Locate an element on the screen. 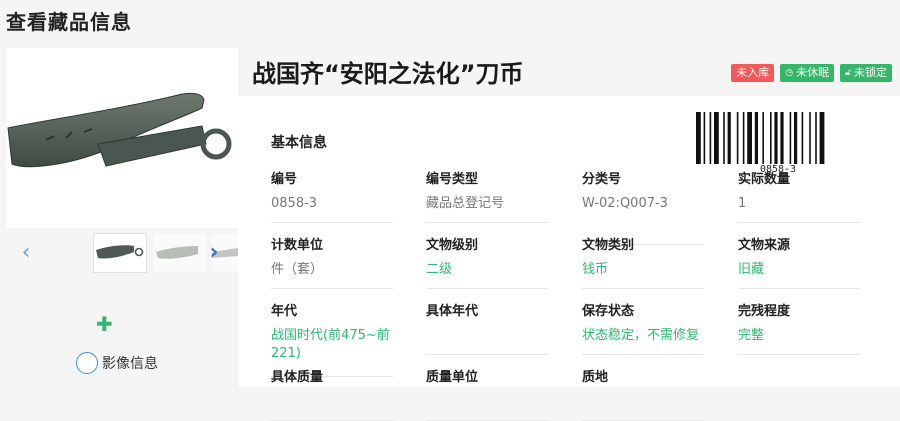 The image size is (900, 421). field-label: 编号 is located at coordinates (284, 179).